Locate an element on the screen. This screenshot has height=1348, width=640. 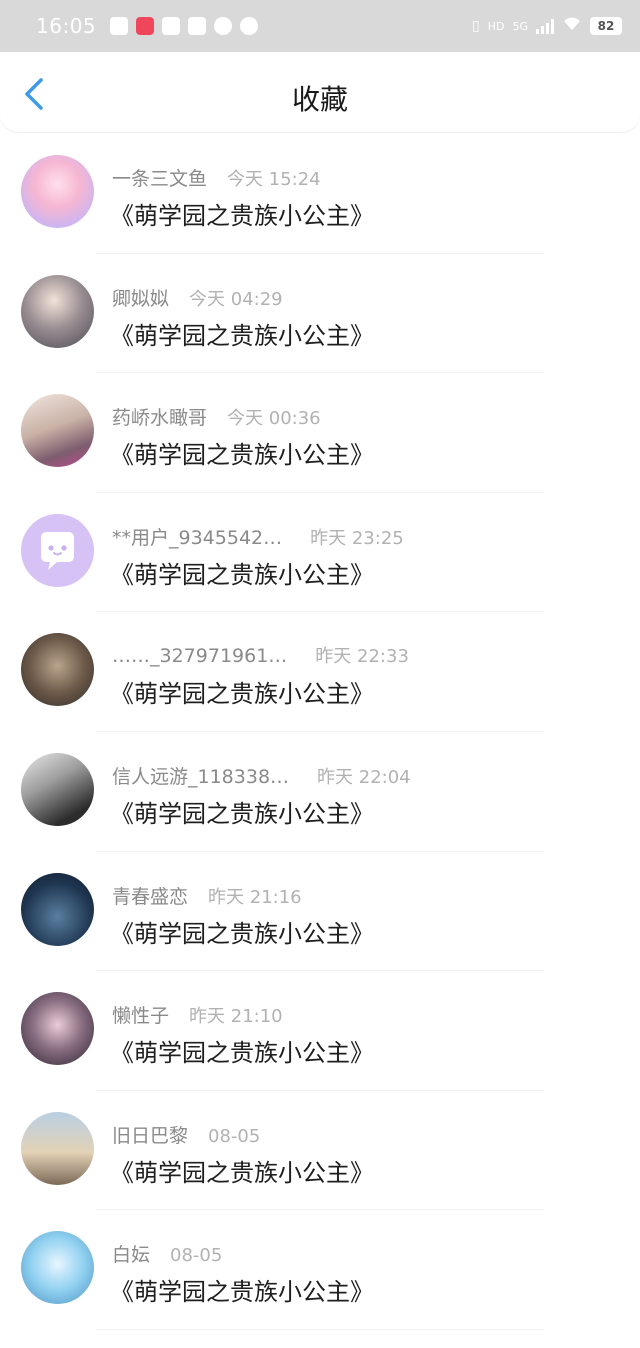
timestamp: 昨天 21:10 is located at coordinates (236, 1017).